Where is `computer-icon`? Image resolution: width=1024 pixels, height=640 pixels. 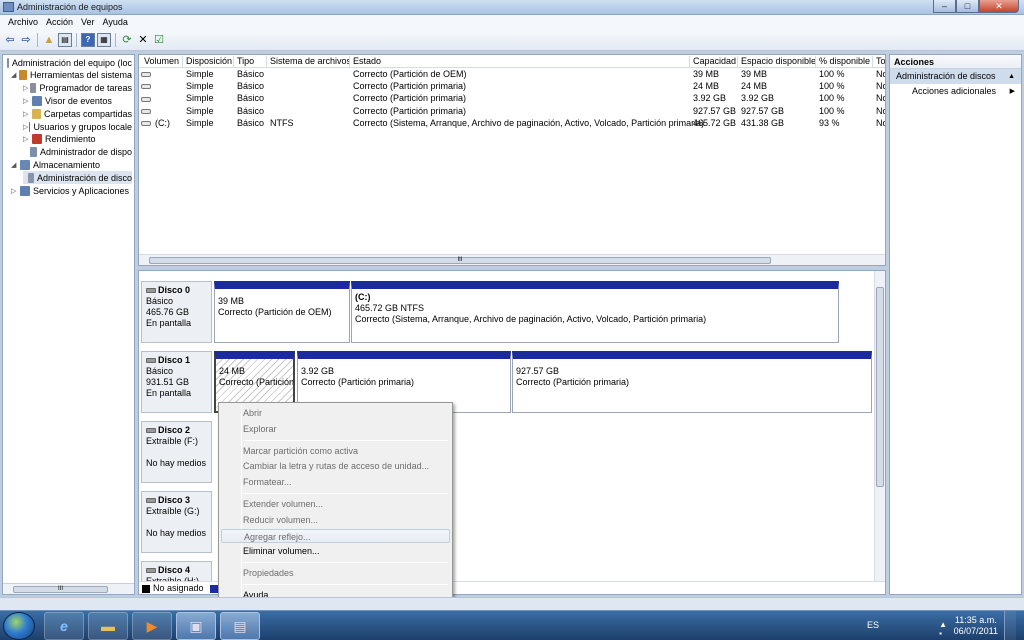 computer-icon is located at coordinates (8, 62).